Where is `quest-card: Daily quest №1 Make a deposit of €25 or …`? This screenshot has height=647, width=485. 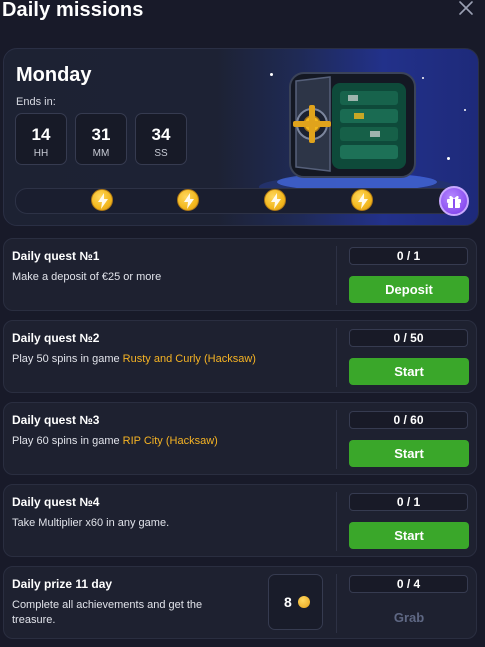 quest-card: Daily quest №1 Make a deposit of €25 or … is located at coordinates (240, 274).